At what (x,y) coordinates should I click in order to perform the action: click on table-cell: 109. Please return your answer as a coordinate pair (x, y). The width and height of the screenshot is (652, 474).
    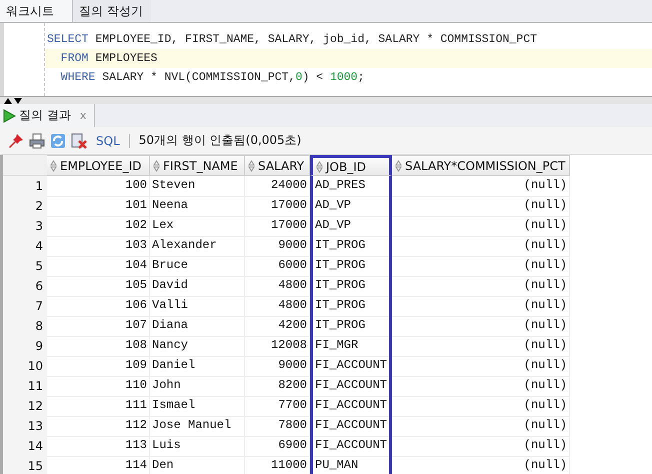
    Looking at the image, I should click on (98, 366).